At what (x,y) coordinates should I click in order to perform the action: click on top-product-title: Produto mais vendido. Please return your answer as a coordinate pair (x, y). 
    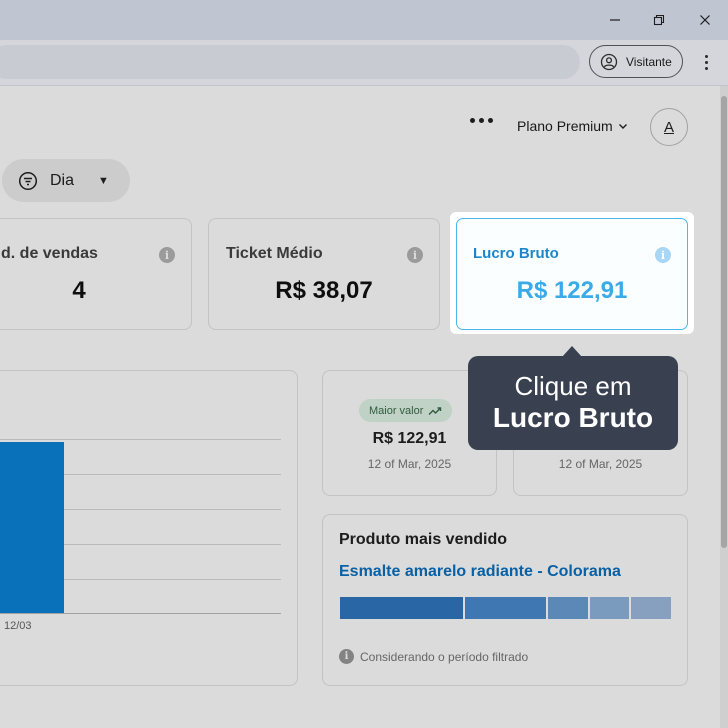
    Looking at the image, I should click on (423, 539).